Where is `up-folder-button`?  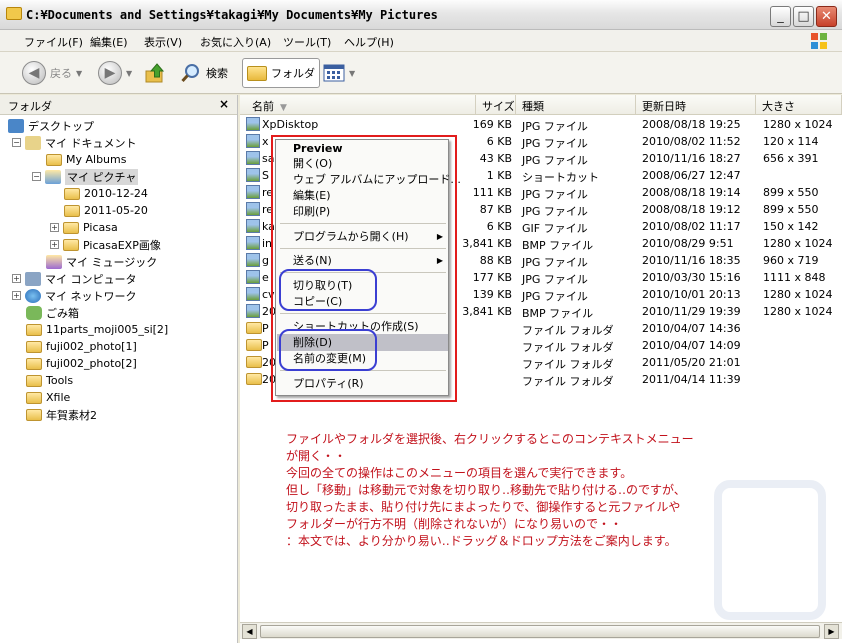
up-folder-button is located at coordinates (155, 73).